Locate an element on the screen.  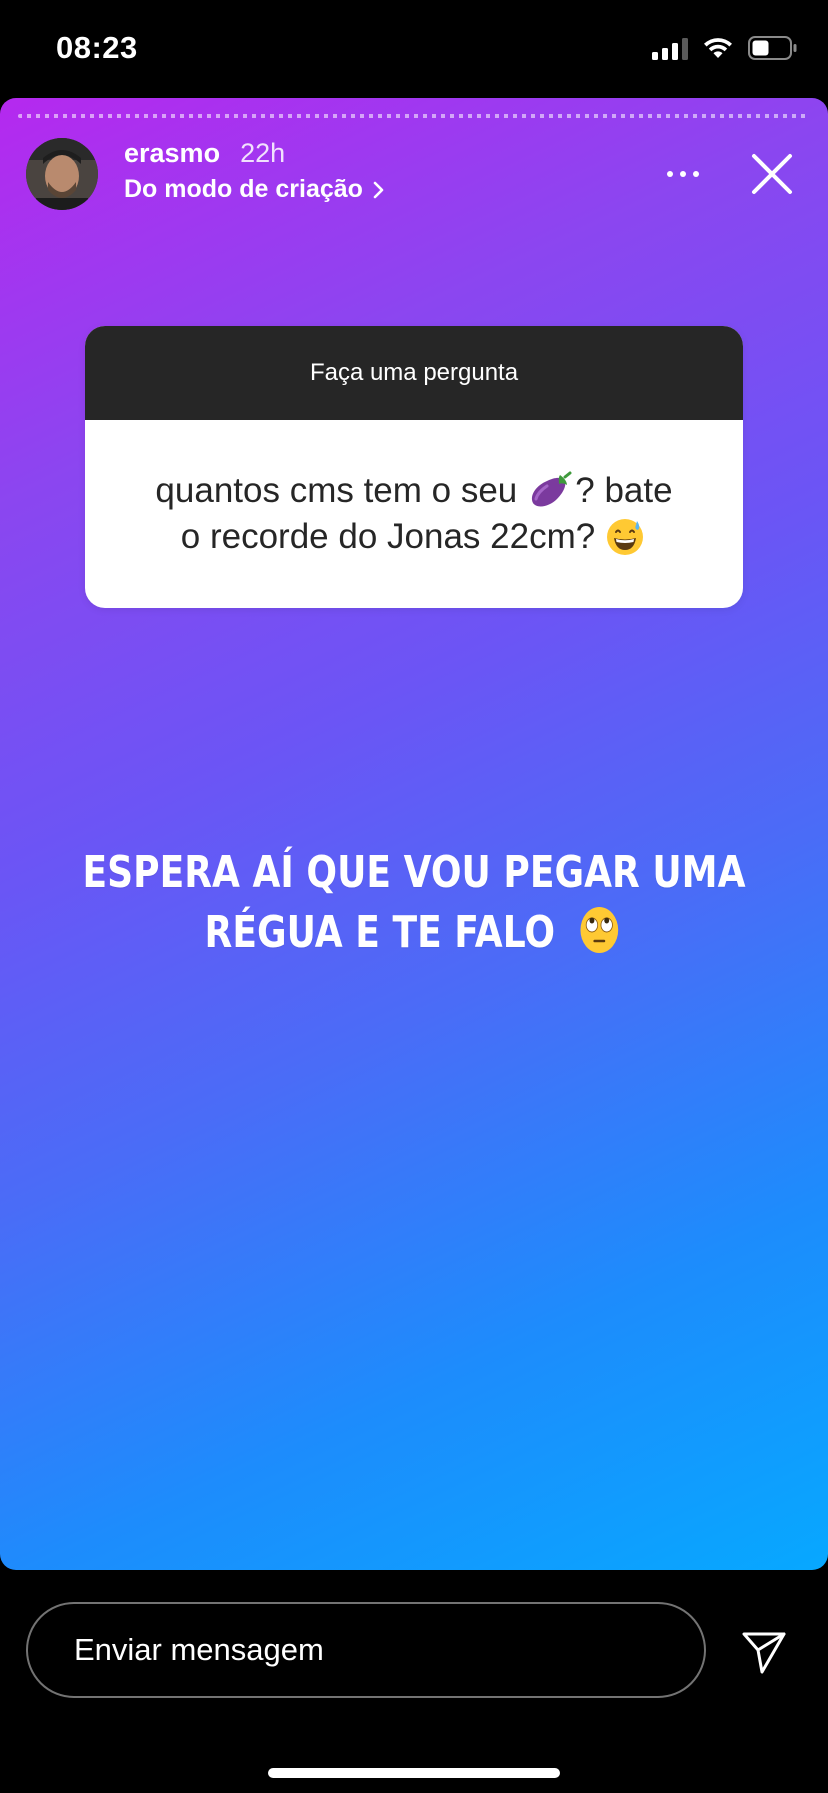
answer-line-1: ESPERA AÍ QUE VOU PEGAR UMA is located at coordinates (414, 872).